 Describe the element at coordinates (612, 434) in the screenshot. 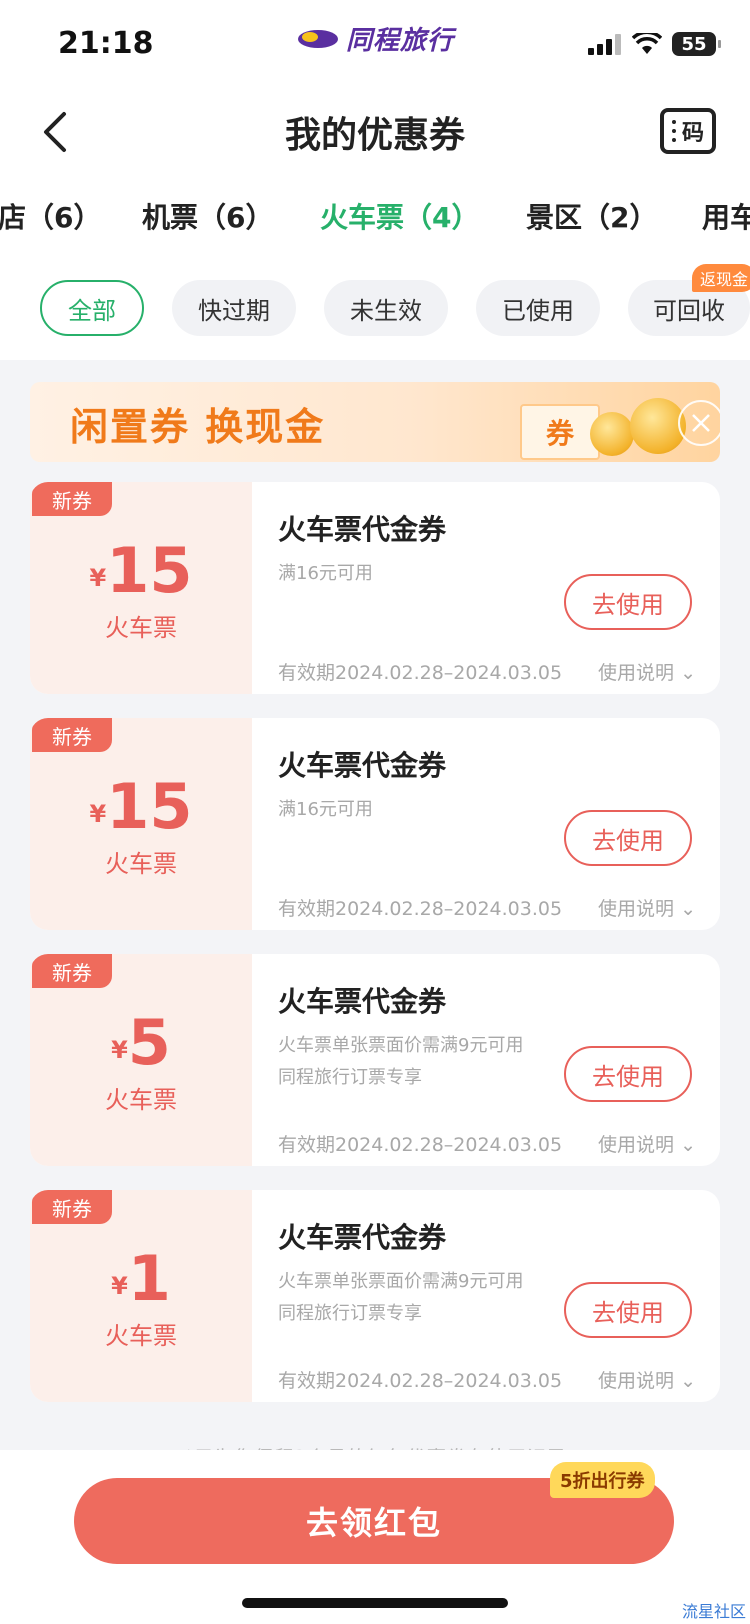

I see `coin-icon` at that location.